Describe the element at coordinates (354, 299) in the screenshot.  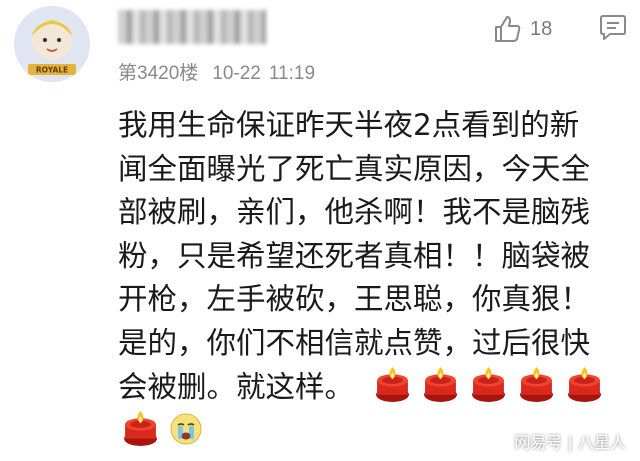
I see `comment-line: 开枪，左手被砍，王思聪，你真狠！` at that location.